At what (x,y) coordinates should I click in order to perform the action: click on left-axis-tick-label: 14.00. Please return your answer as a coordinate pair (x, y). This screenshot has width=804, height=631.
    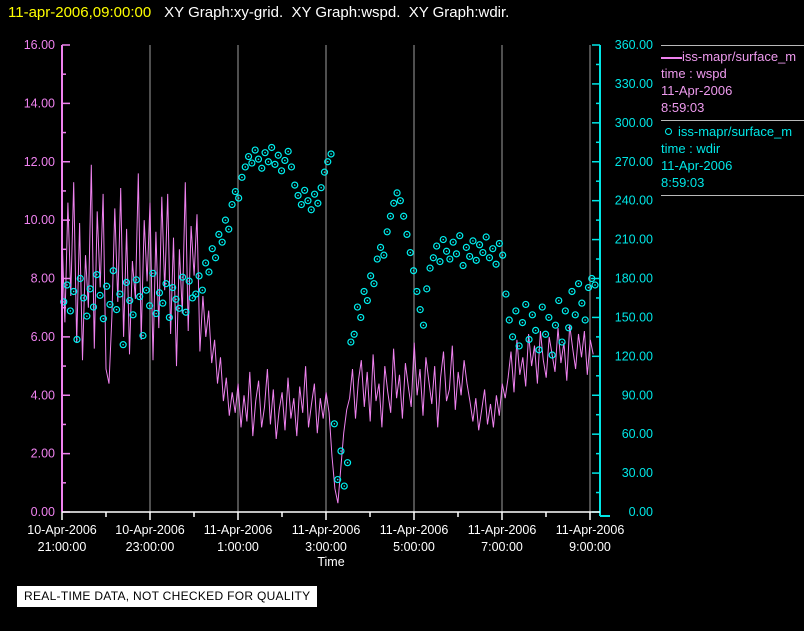
    Looking at the image, I should click on (39, 103).